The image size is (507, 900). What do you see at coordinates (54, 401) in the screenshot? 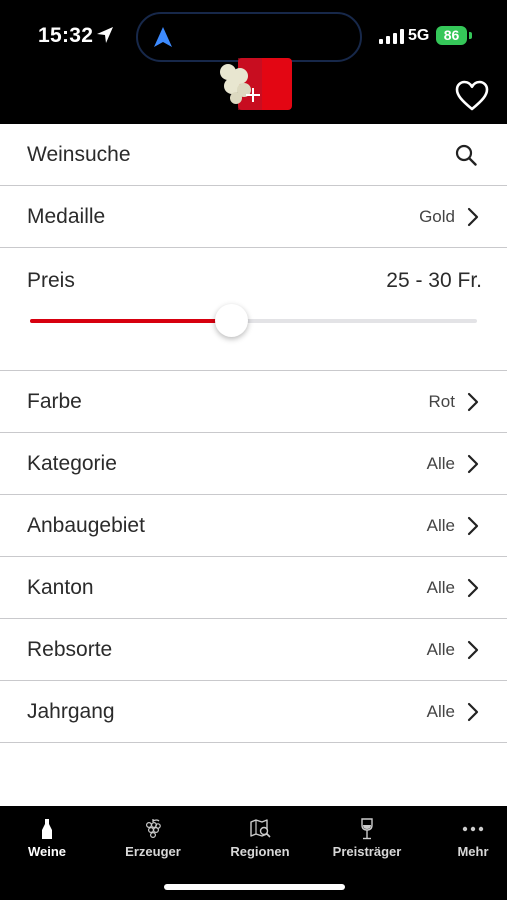
I see `filter-label: Farbe` at bounding box center [54, 401].